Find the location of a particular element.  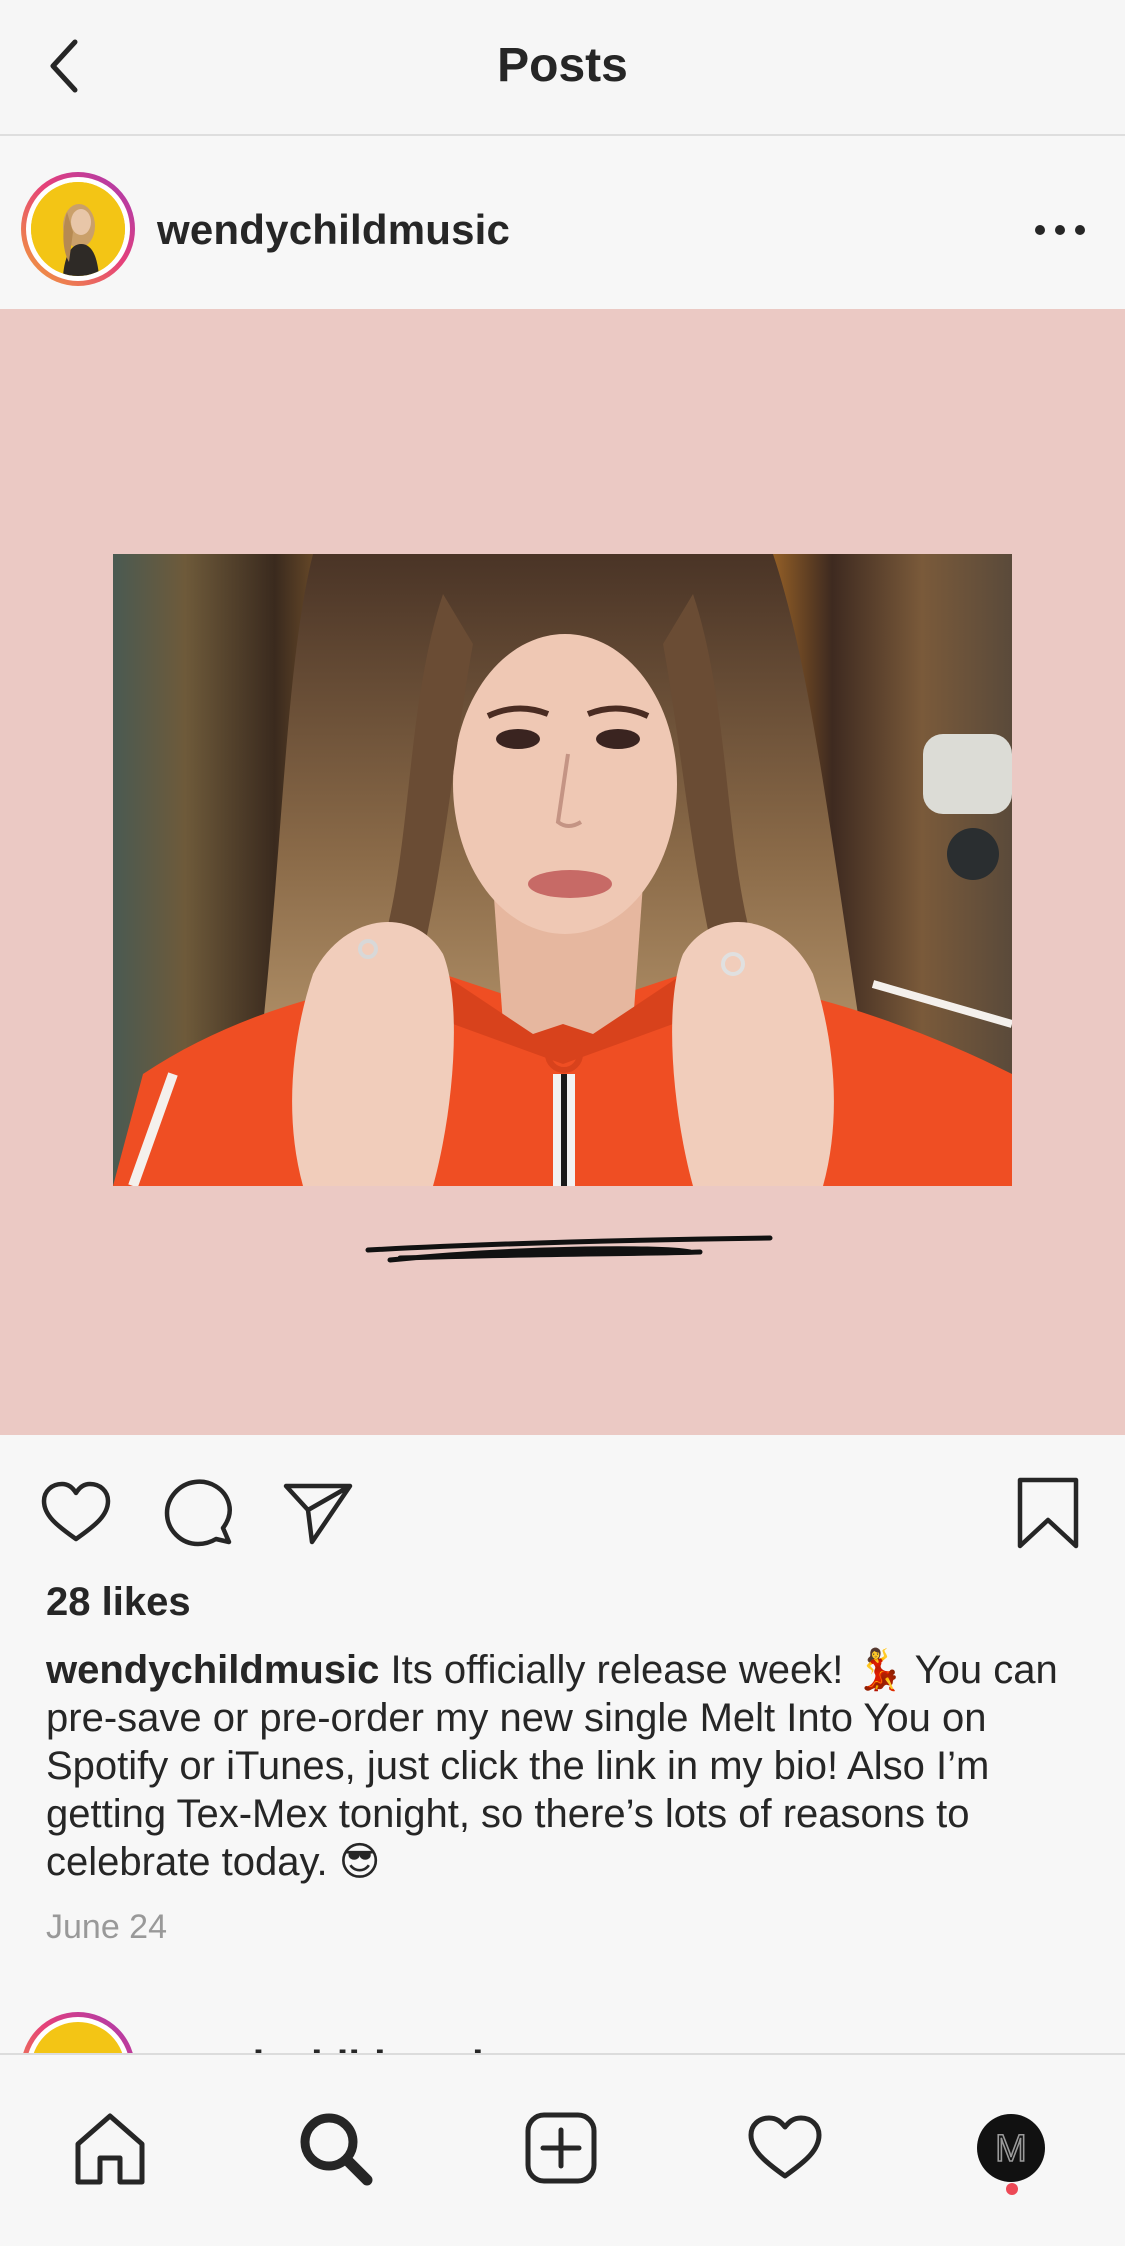

search-icon is located at coordinates (336, 2149).